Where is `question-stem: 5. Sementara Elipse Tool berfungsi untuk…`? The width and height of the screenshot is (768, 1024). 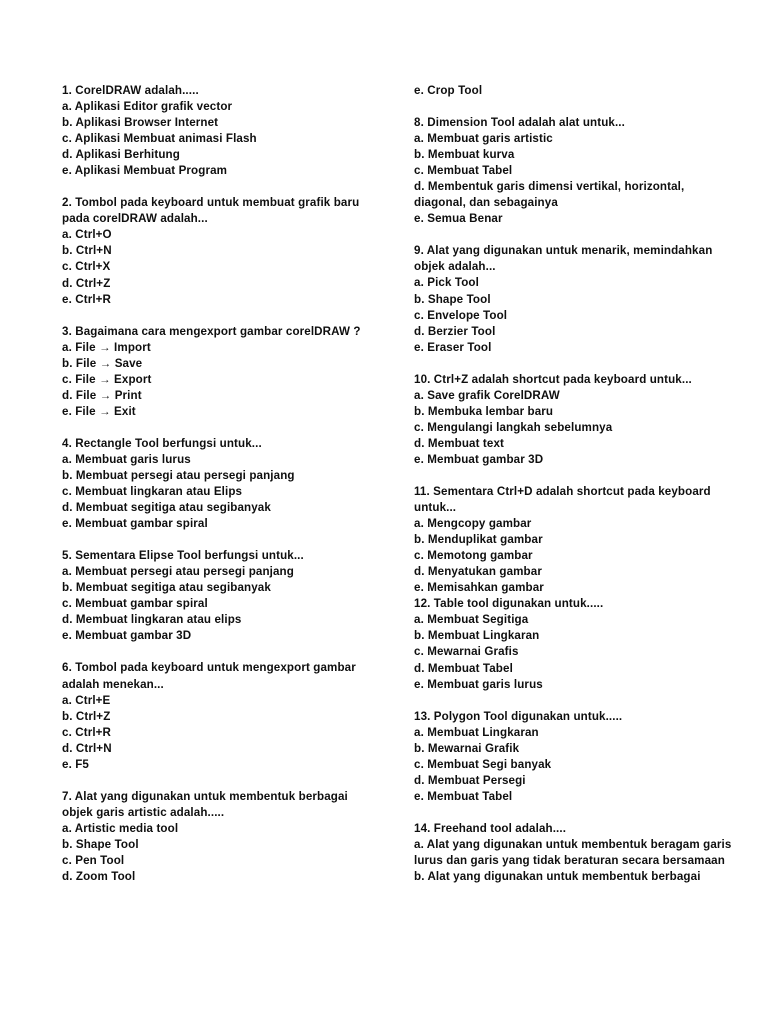 question-stem: 5. Sementara Elipse Tool berfungsi untuk… is located at coordinates (183, 556).